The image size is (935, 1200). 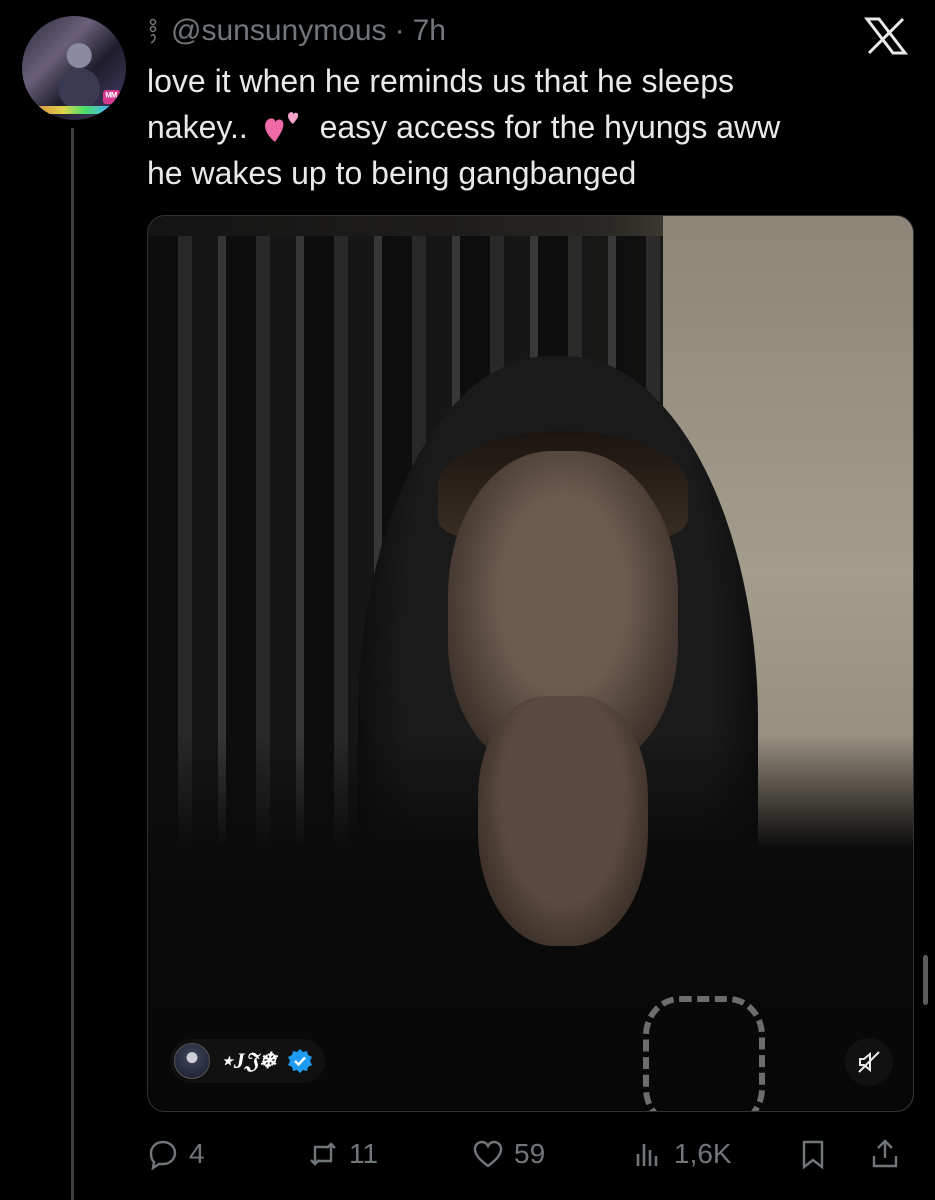 I want to click on post-header: @sunsunymous · 7h, so click(x=296, y=31).